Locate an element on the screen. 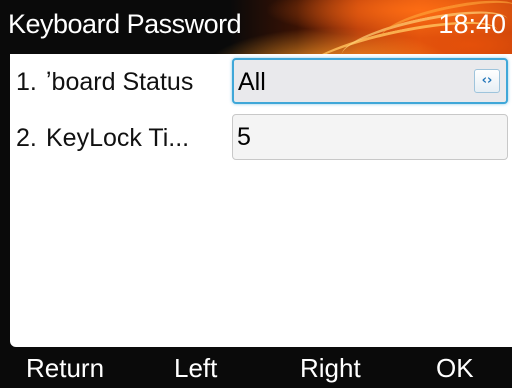 The height and width of the screenshot is (388, 512). keylock-time-input: 5 is located at coordinates (370, 137).